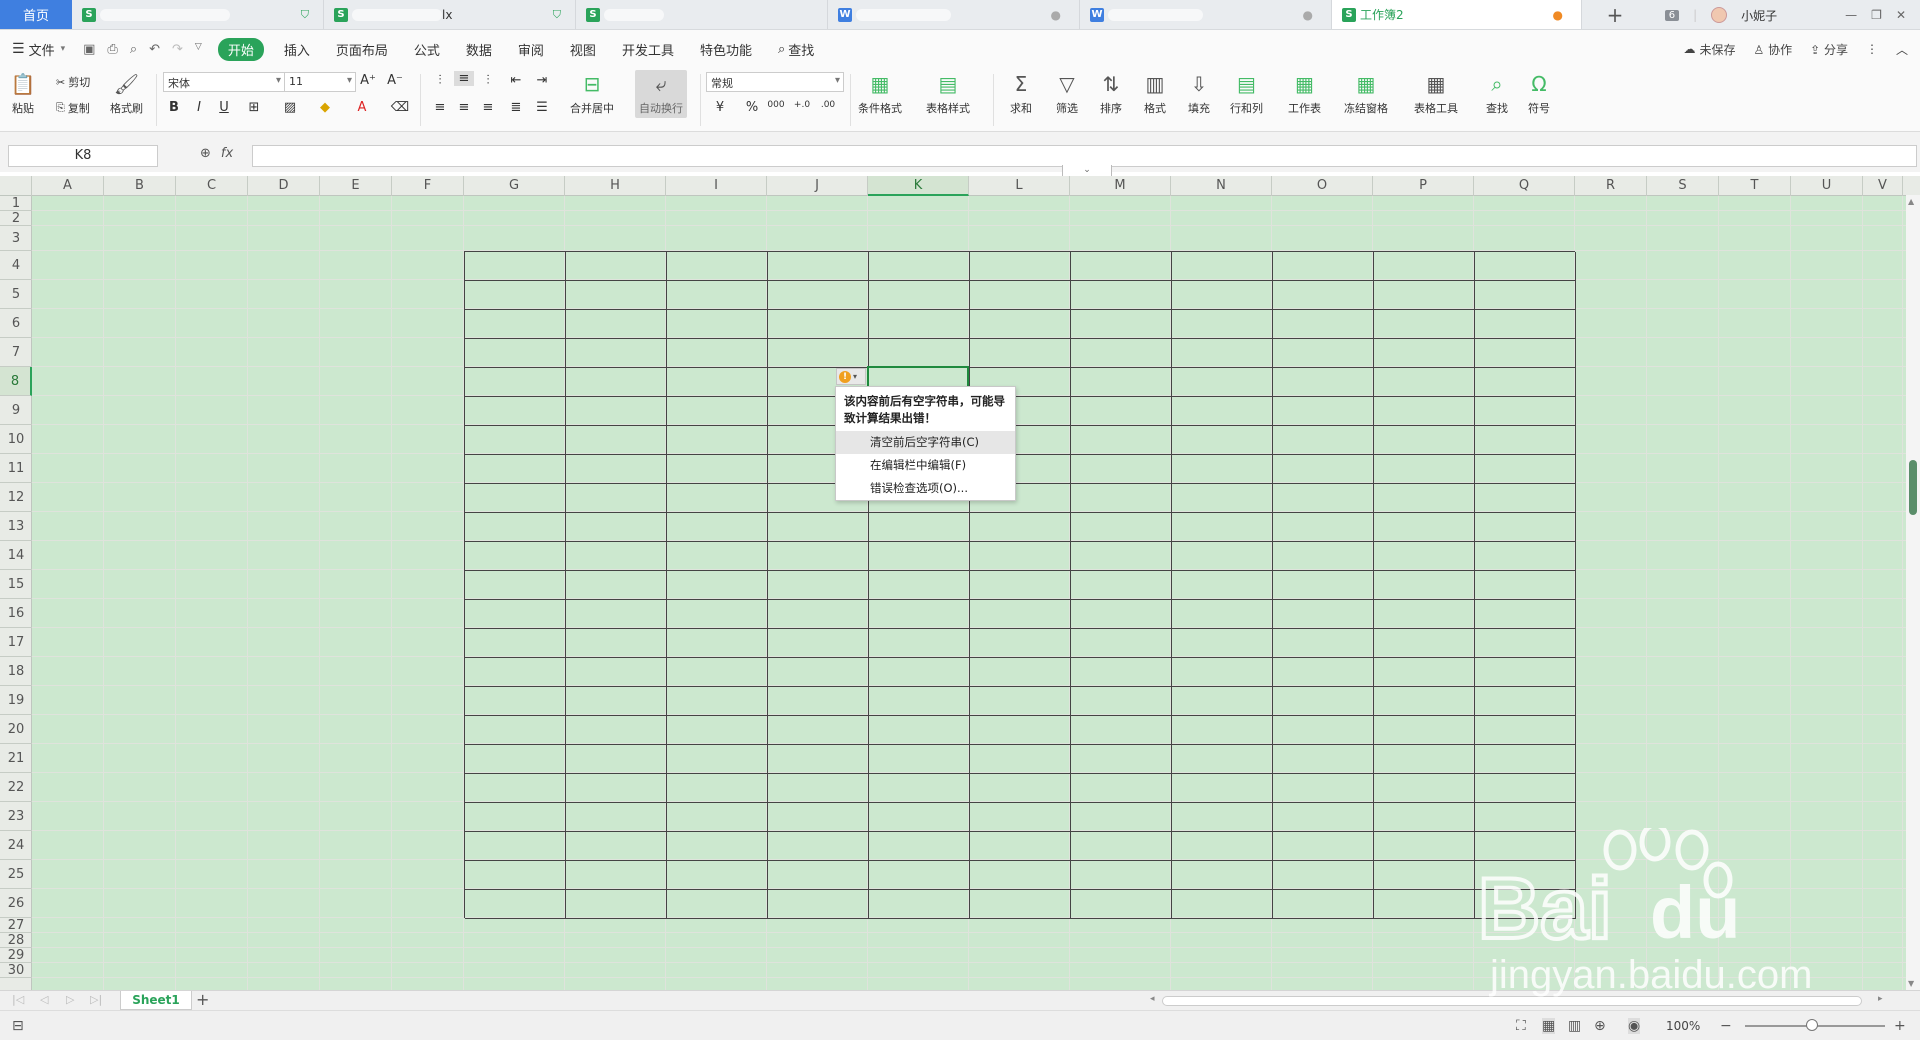  I want to click on column-header-T: T, so click(1755, 186).